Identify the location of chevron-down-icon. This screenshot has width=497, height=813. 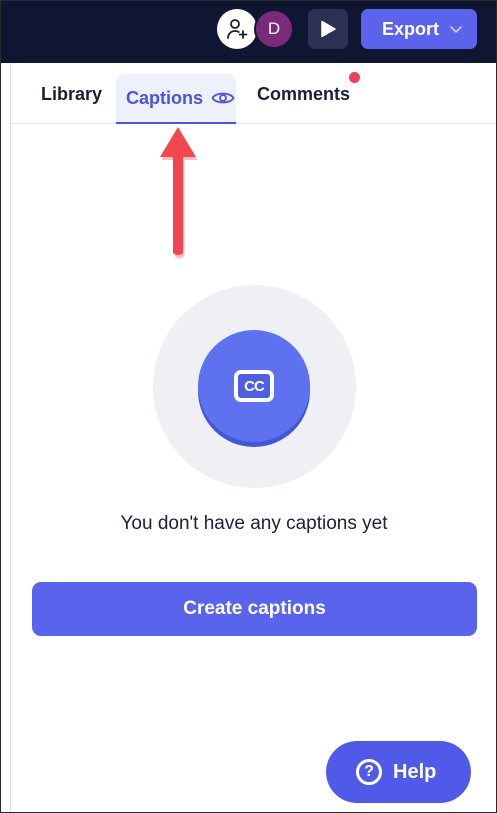
(456, 30).